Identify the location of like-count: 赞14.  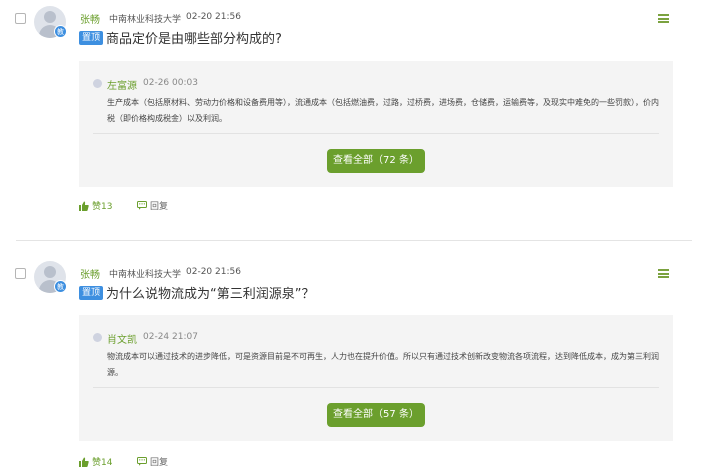
(102, 463).